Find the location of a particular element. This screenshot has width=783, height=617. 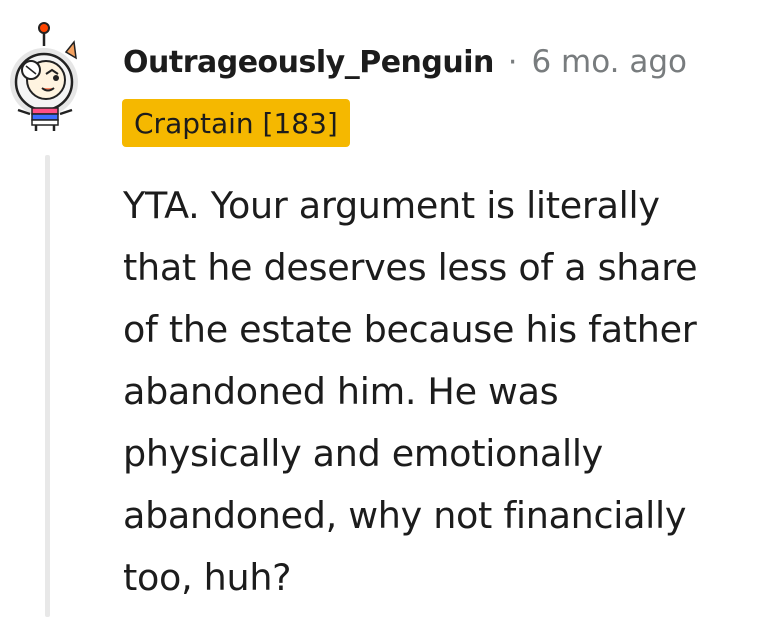

comment-body-line: abandoned him. He was is located at coordinates (341, 391).